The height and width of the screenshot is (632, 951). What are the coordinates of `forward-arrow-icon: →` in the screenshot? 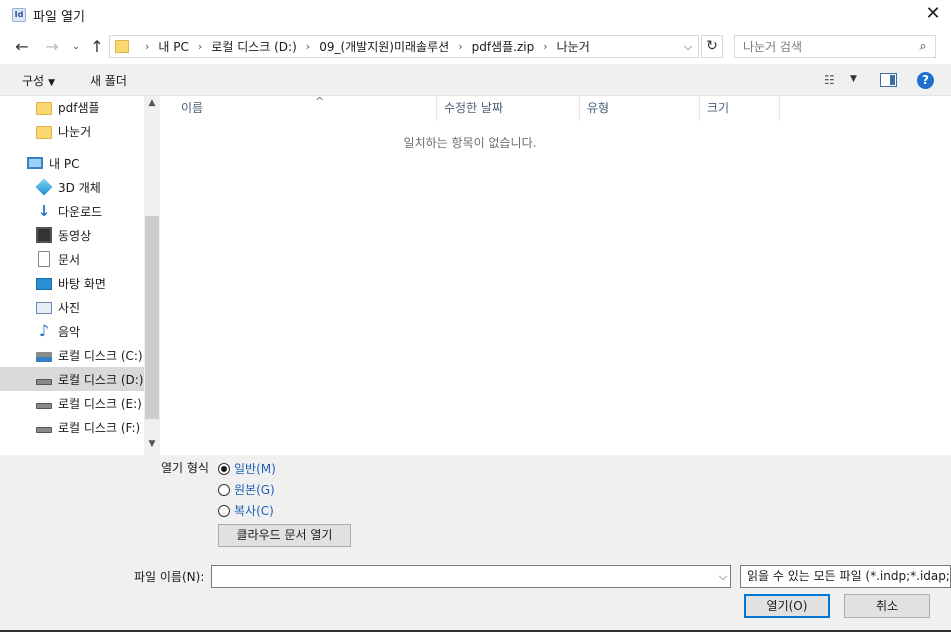 It's located at (52, 47).